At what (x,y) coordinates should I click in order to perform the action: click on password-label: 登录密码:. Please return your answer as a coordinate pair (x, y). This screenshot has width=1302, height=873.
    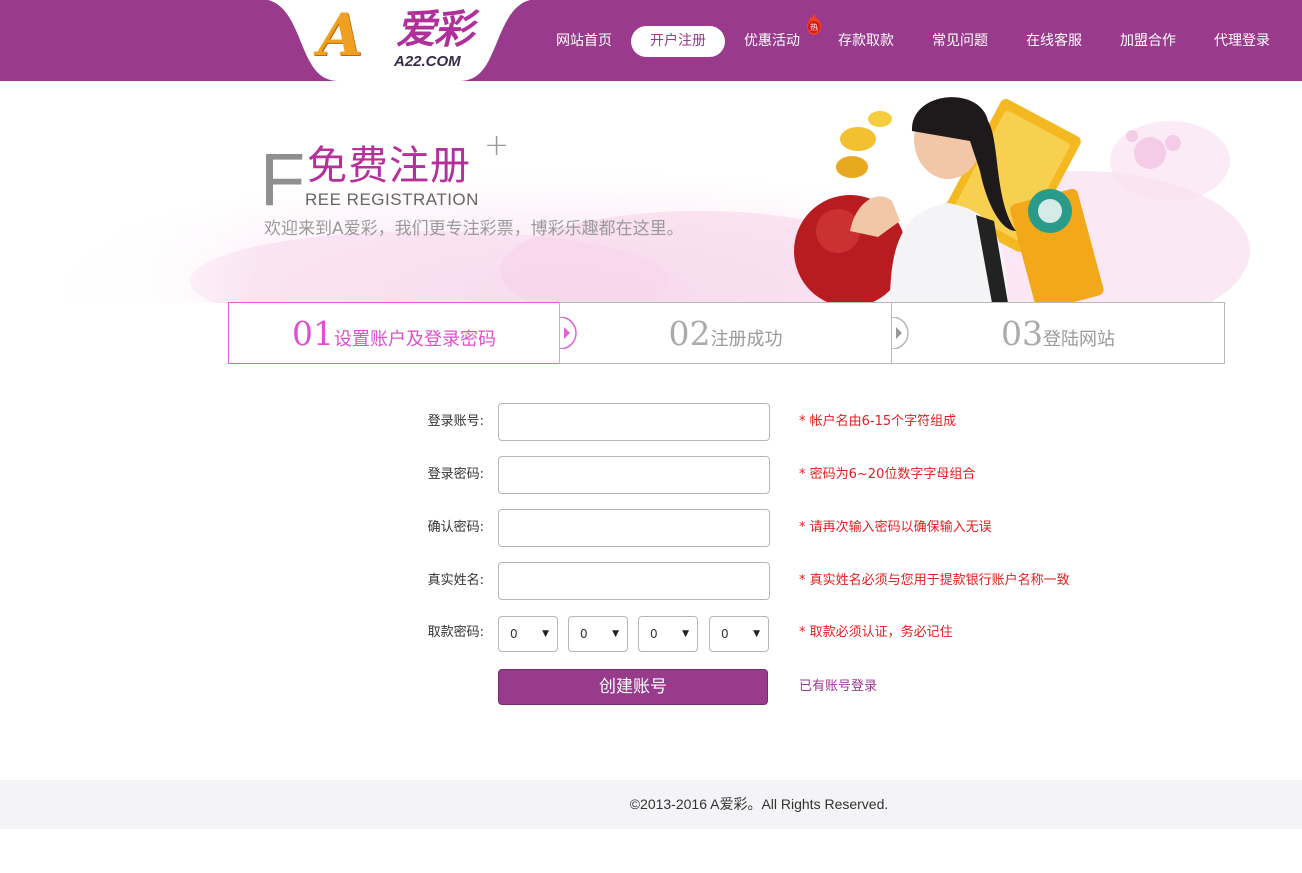
    Looking at the image, I should click on (455, 474).